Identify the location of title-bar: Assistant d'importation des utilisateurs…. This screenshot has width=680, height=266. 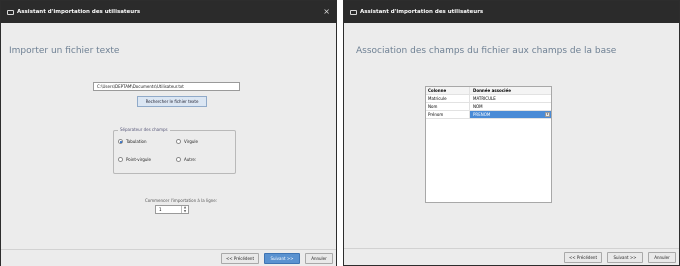
(168, 12).